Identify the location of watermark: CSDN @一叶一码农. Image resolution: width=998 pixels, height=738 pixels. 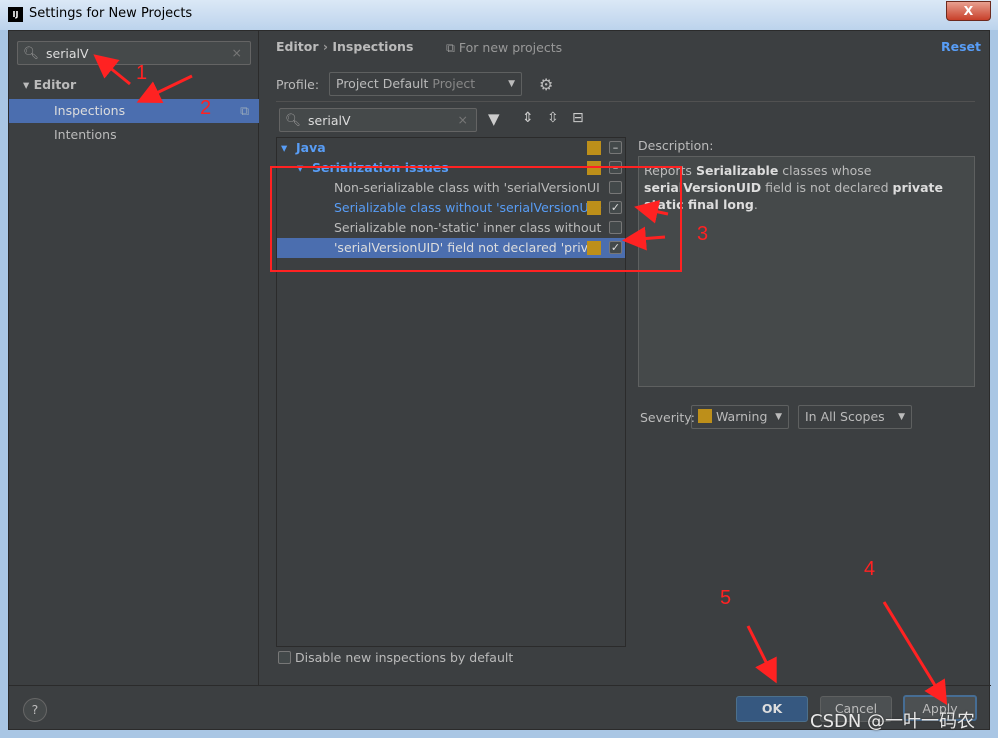
(893, 721).